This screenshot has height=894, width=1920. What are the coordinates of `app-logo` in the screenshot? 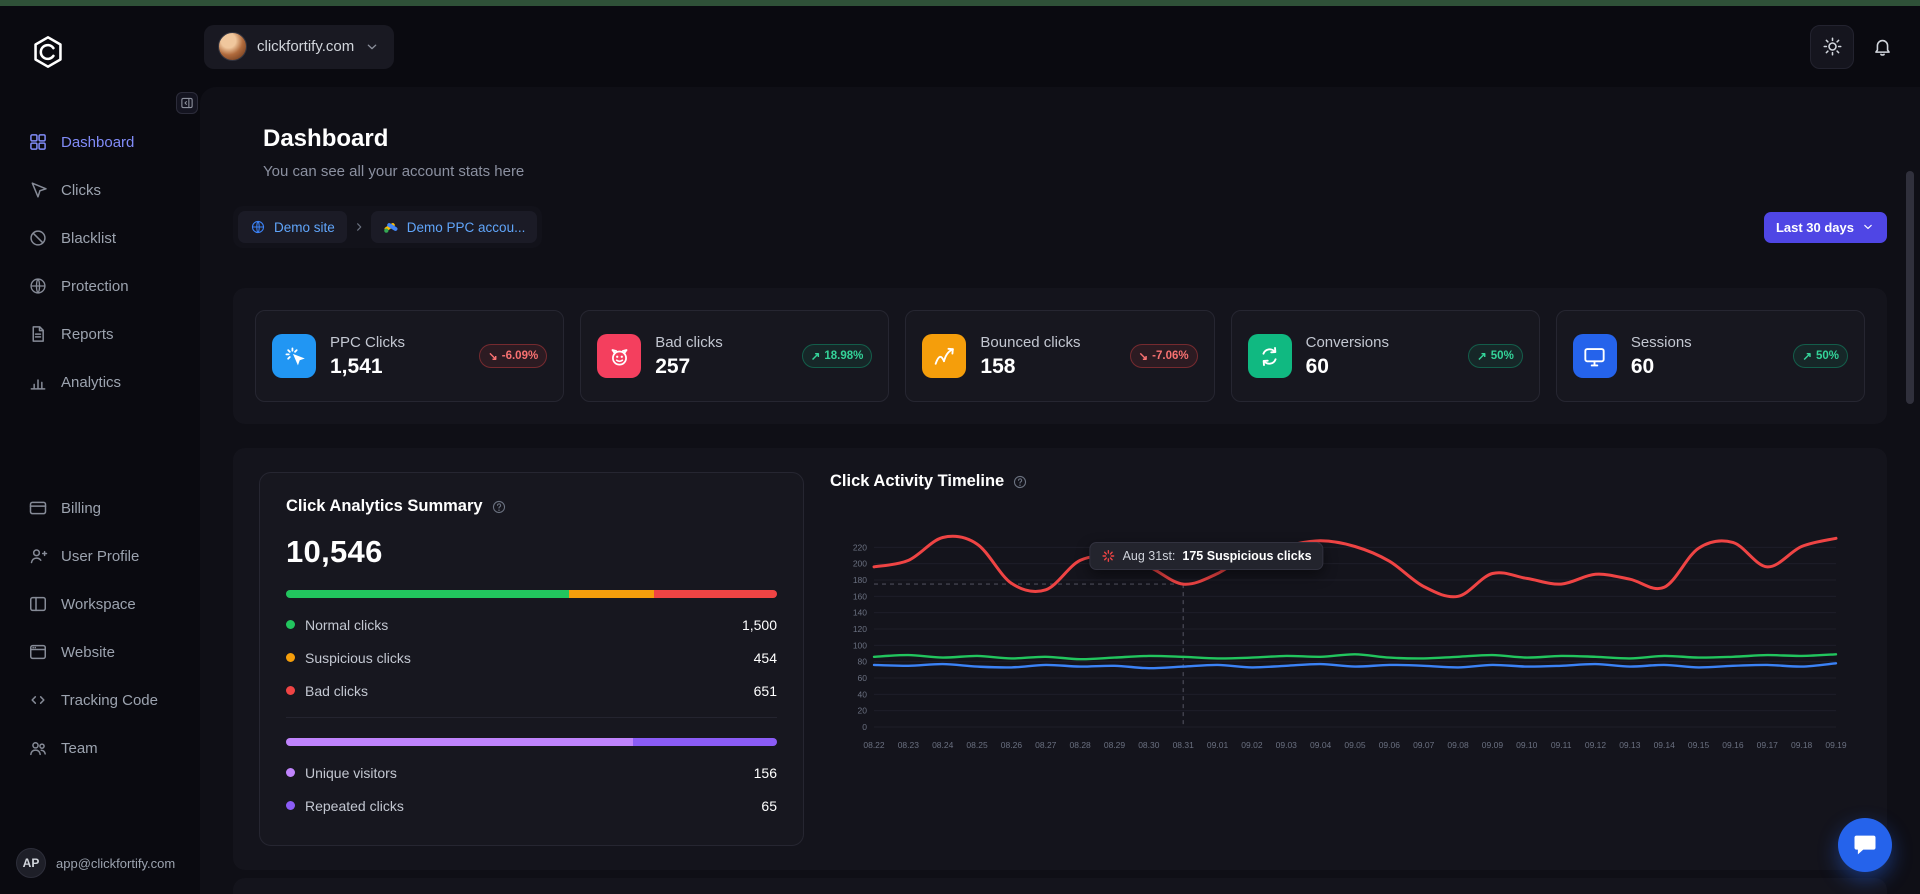 It's located at (48, 52).